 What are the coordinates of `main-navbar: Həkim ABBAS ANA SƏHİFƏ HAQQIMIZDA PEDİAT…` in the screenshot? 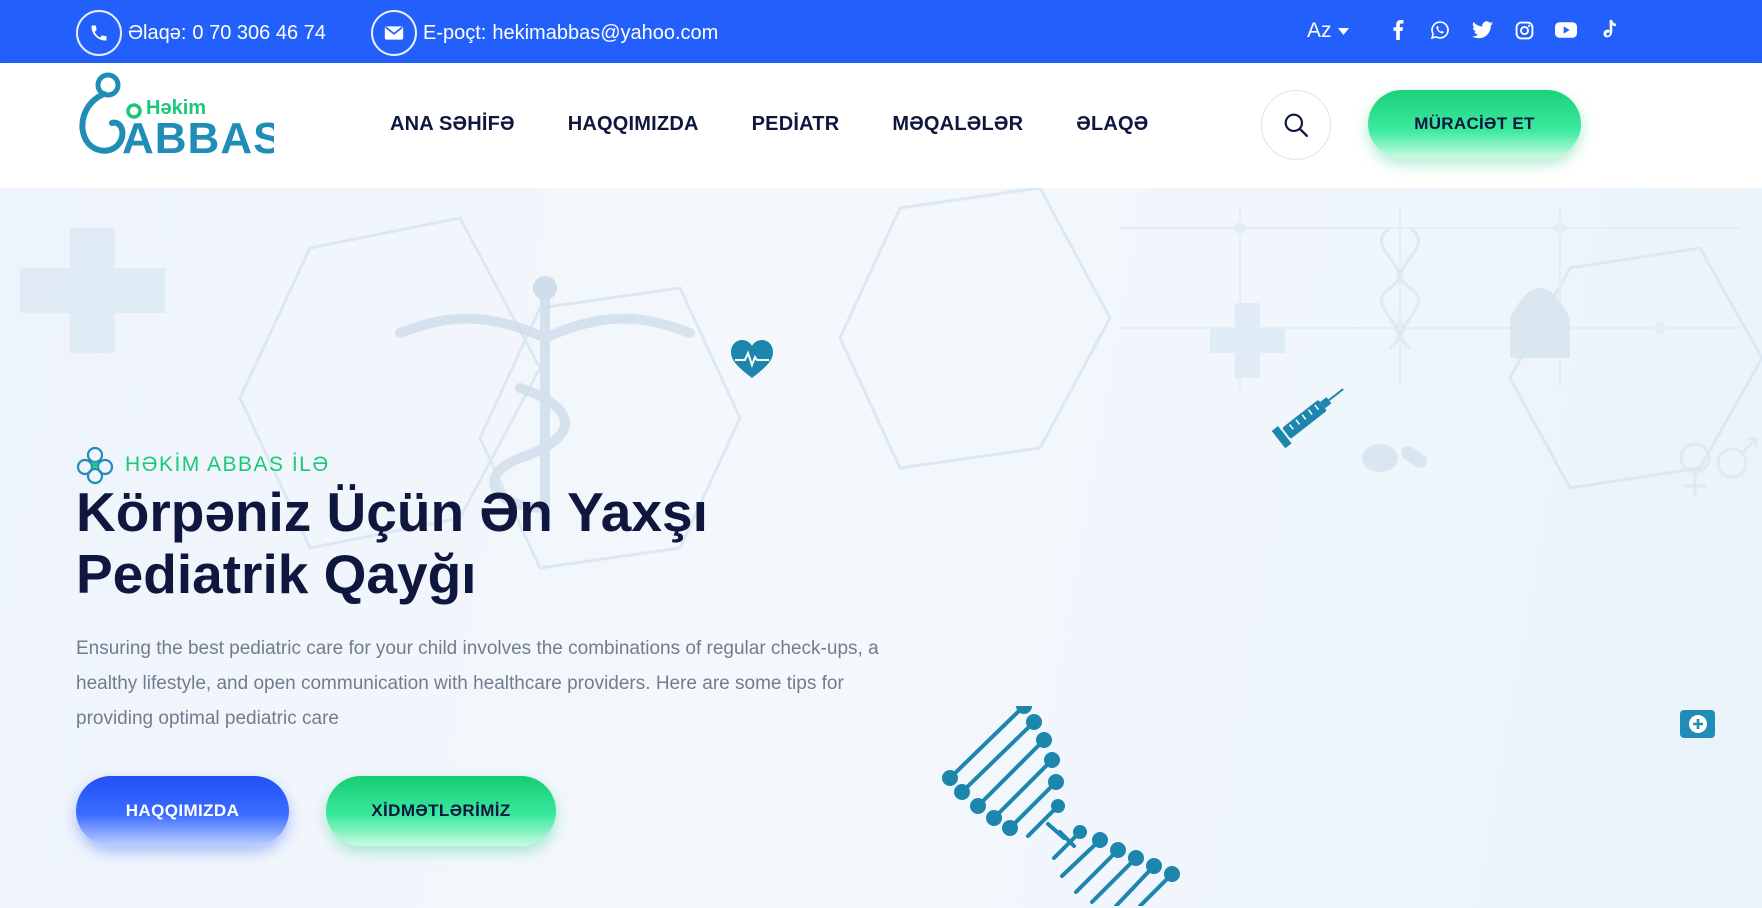 It's located at (881, 125).